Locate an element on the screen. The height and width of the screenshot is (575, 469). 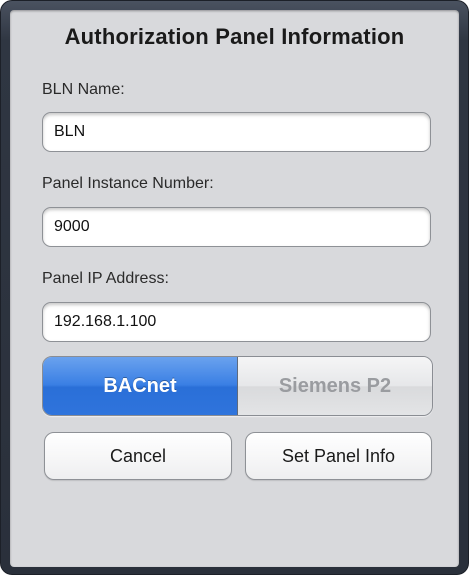
dialog-title: Authorization Panel Information is located at coordinates (234, 36).